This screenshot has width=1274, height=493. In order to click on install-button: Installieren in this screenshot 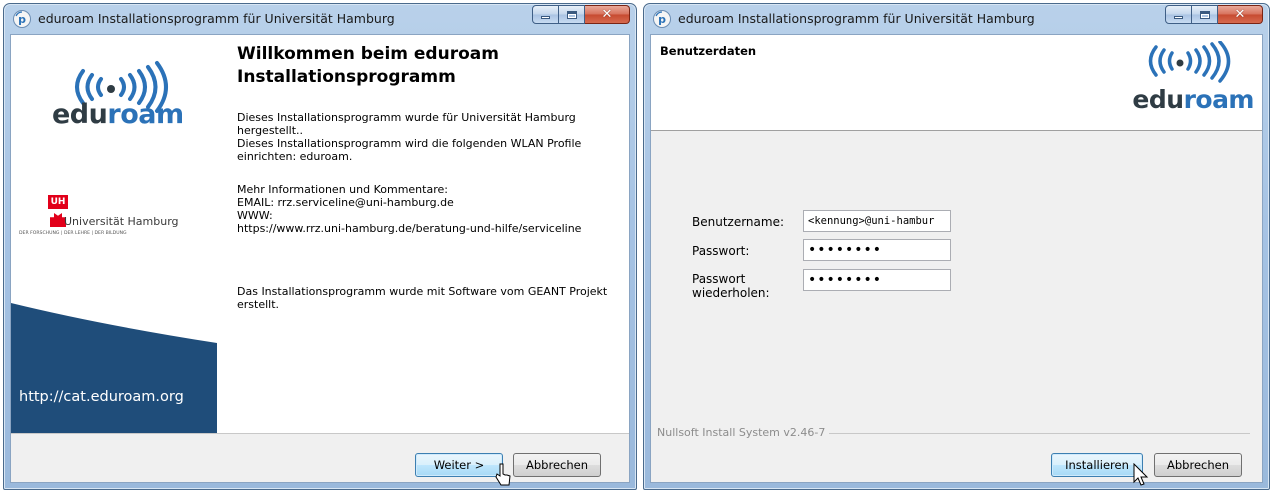, I will do `click(1097, 465)`.